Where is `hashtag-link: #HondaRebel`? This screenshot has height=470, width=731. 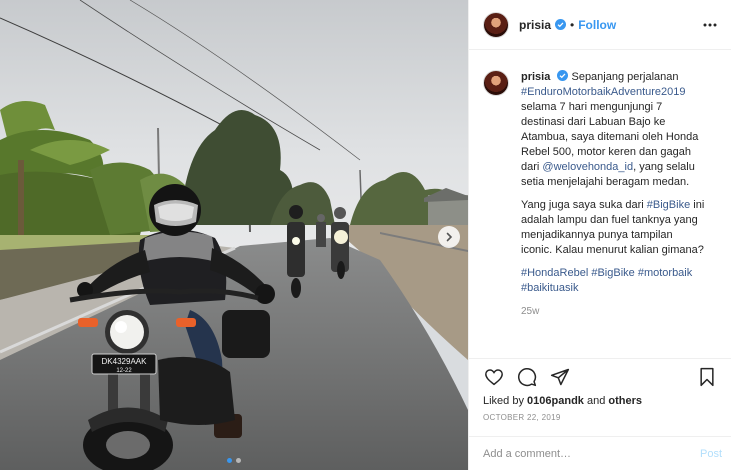 hashtag-link: #HondaRebel is located at coordinates (554, 273).